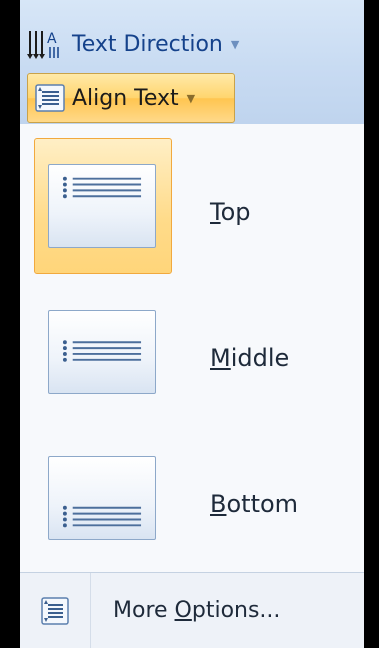  I want to click on more-options-icon, so click(55, 610).